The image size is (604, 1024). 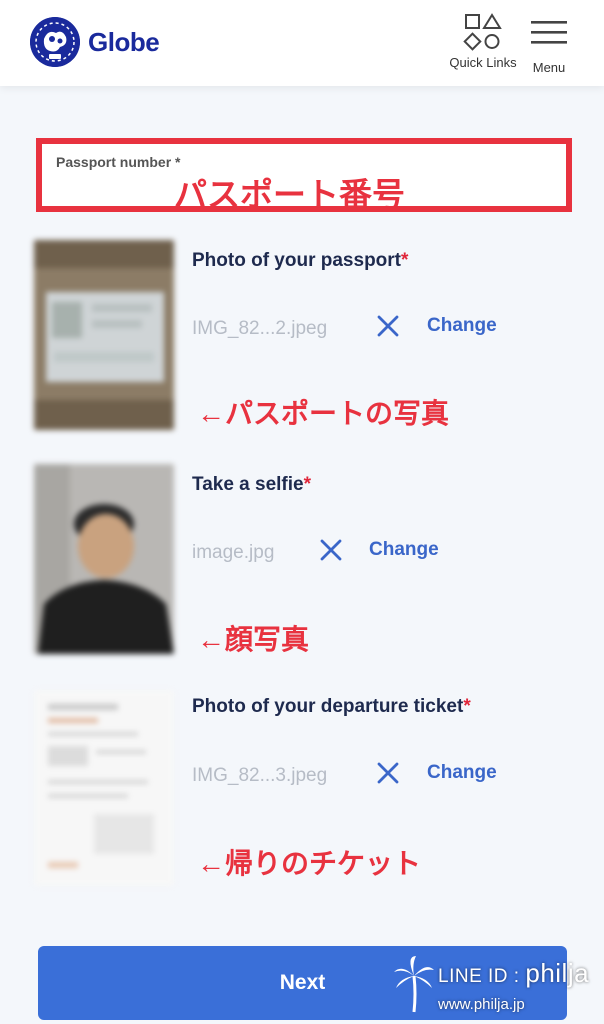 I want to click on passport-photo-thumbnail, so click(x=104, y=335).